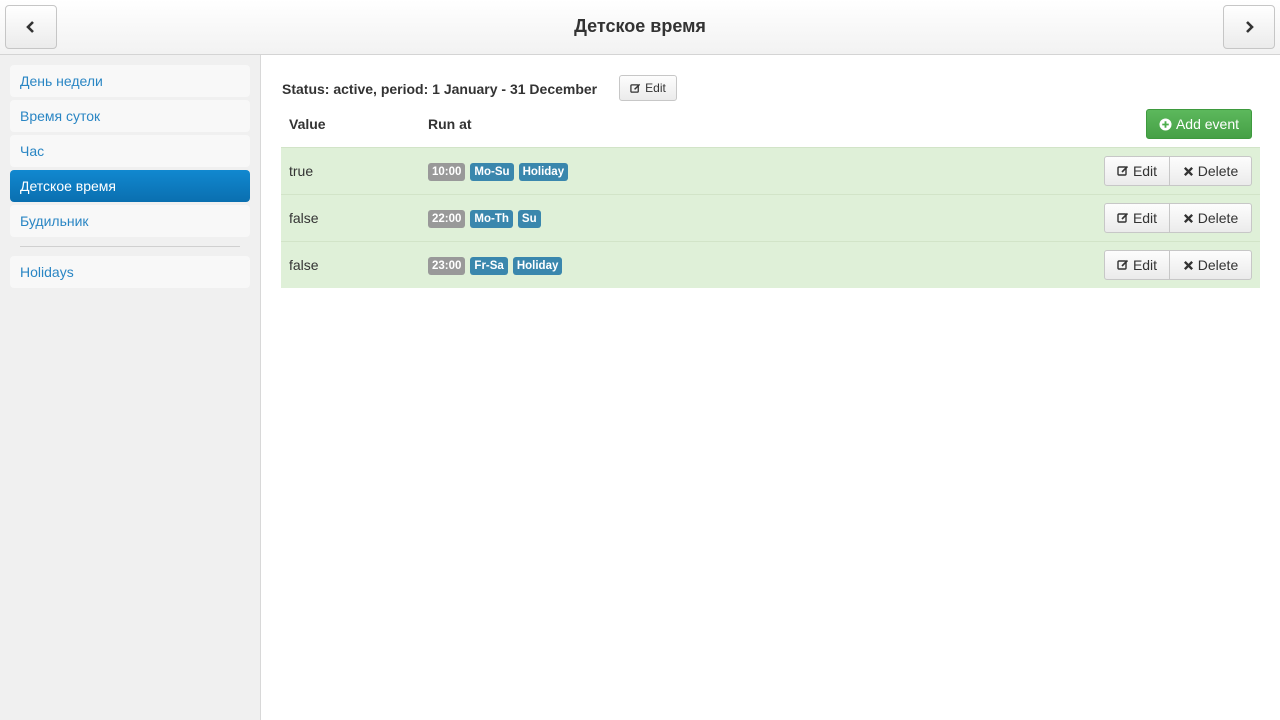  What do you see at coordinates (130, 151) in the screenshot?
I see `sidebar-item-hour: Час` at bounding box center [130, 151].